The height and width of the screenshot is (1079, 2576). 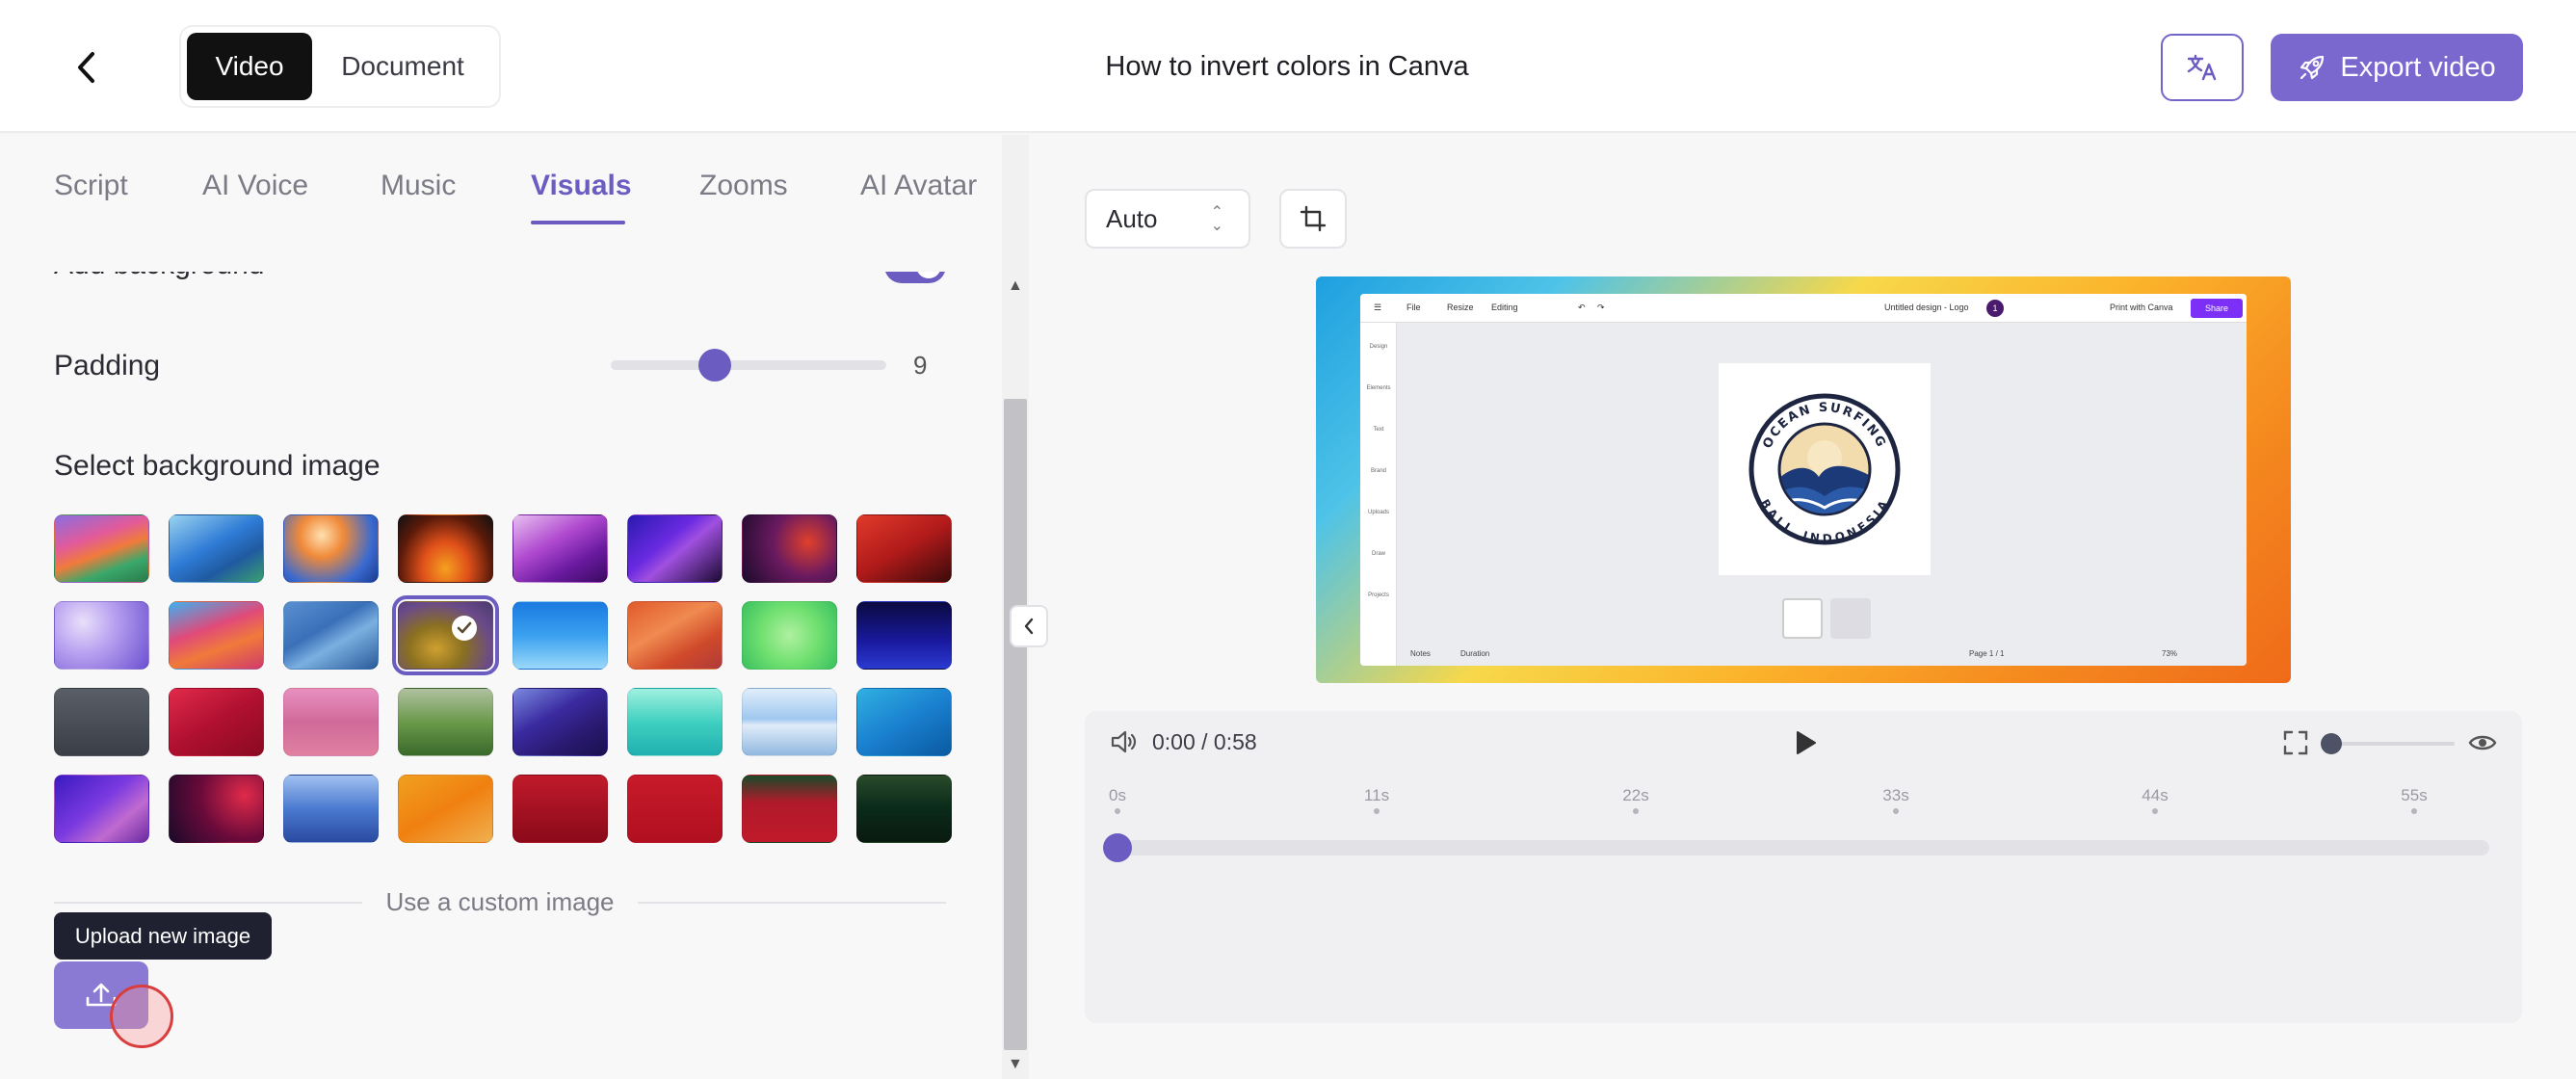 What do you see at coordinates (2483, 745) in the screenshot?
I see `eye-icon` at bounding box center [2483, 745].